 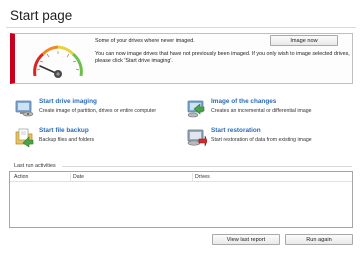 I want to click on incremental-image-icon, so click(x=196, y=109).